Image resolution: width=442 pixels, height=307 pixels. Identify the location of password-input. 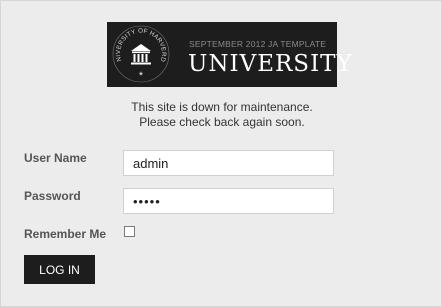
(228, 201).